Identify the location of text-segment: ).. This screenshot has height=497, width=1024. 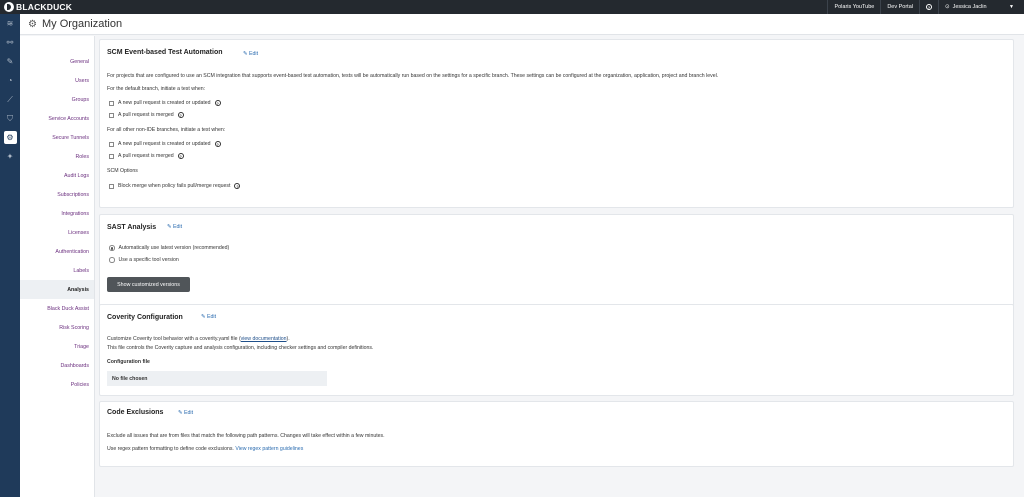
(288, 339).